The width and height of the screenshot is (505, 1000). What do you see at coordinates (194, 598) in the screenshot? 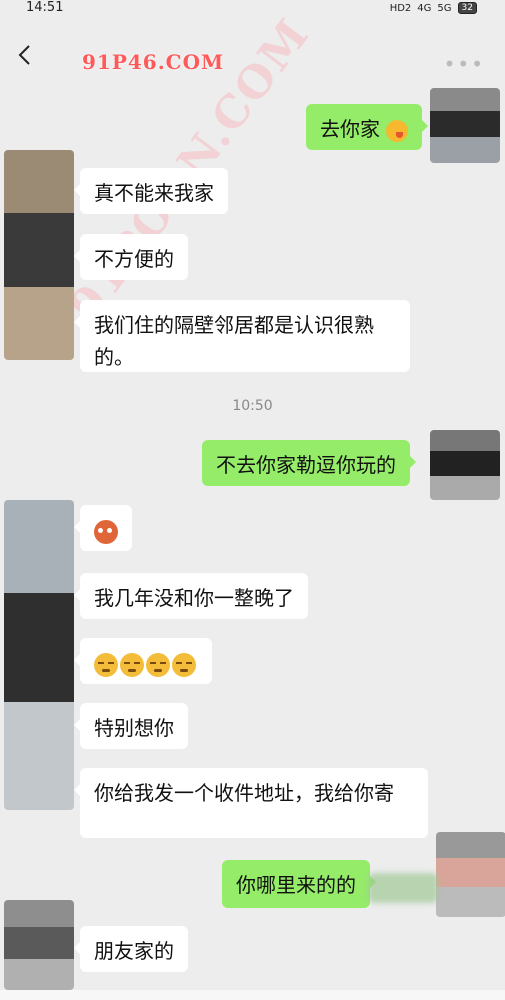
I see `message-text: 我几年没和你一整晚了` at bounding box center [194, 598].